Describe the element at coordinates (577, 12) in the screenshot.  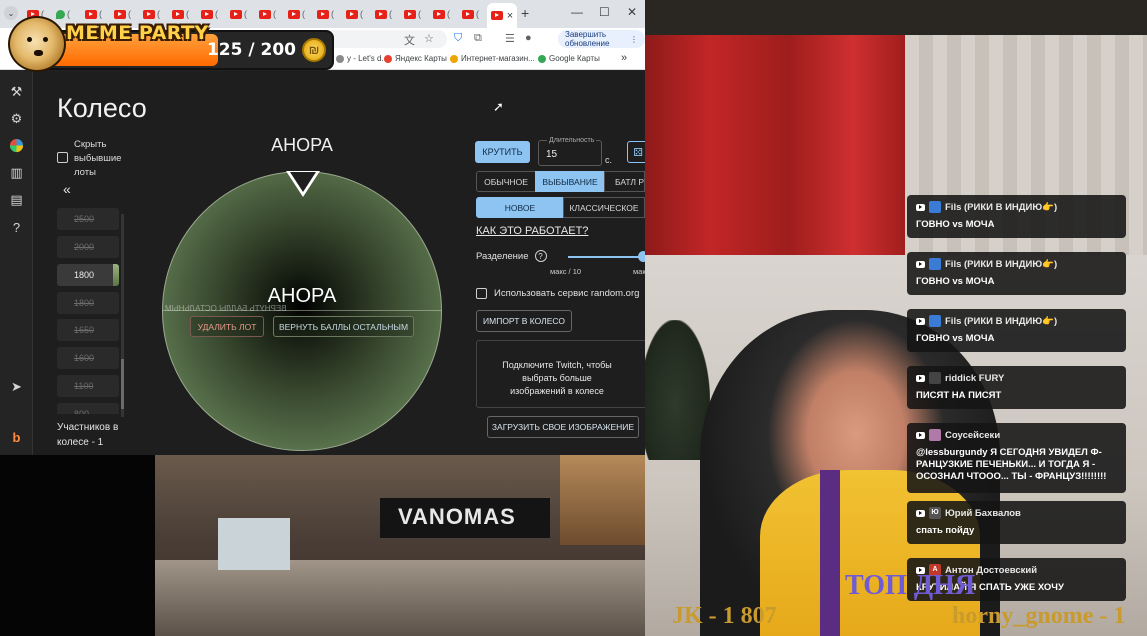
I see `minimize-icon: —` at that location.